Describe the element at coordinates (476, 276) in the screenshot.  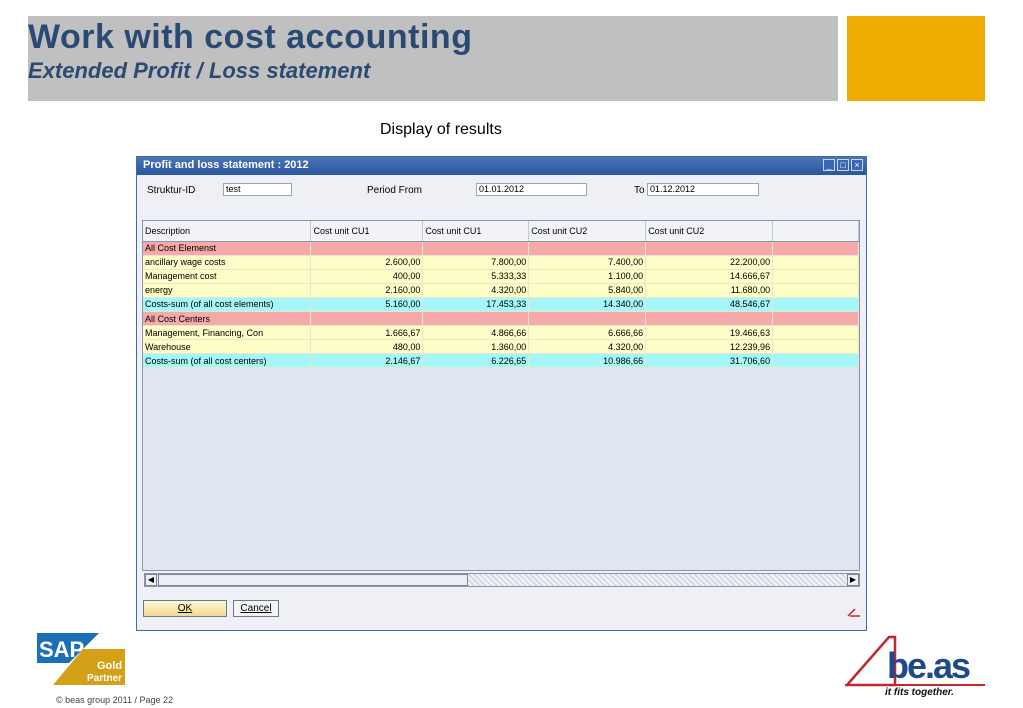
I see `row-value-cell: 5.333,33` at that location.